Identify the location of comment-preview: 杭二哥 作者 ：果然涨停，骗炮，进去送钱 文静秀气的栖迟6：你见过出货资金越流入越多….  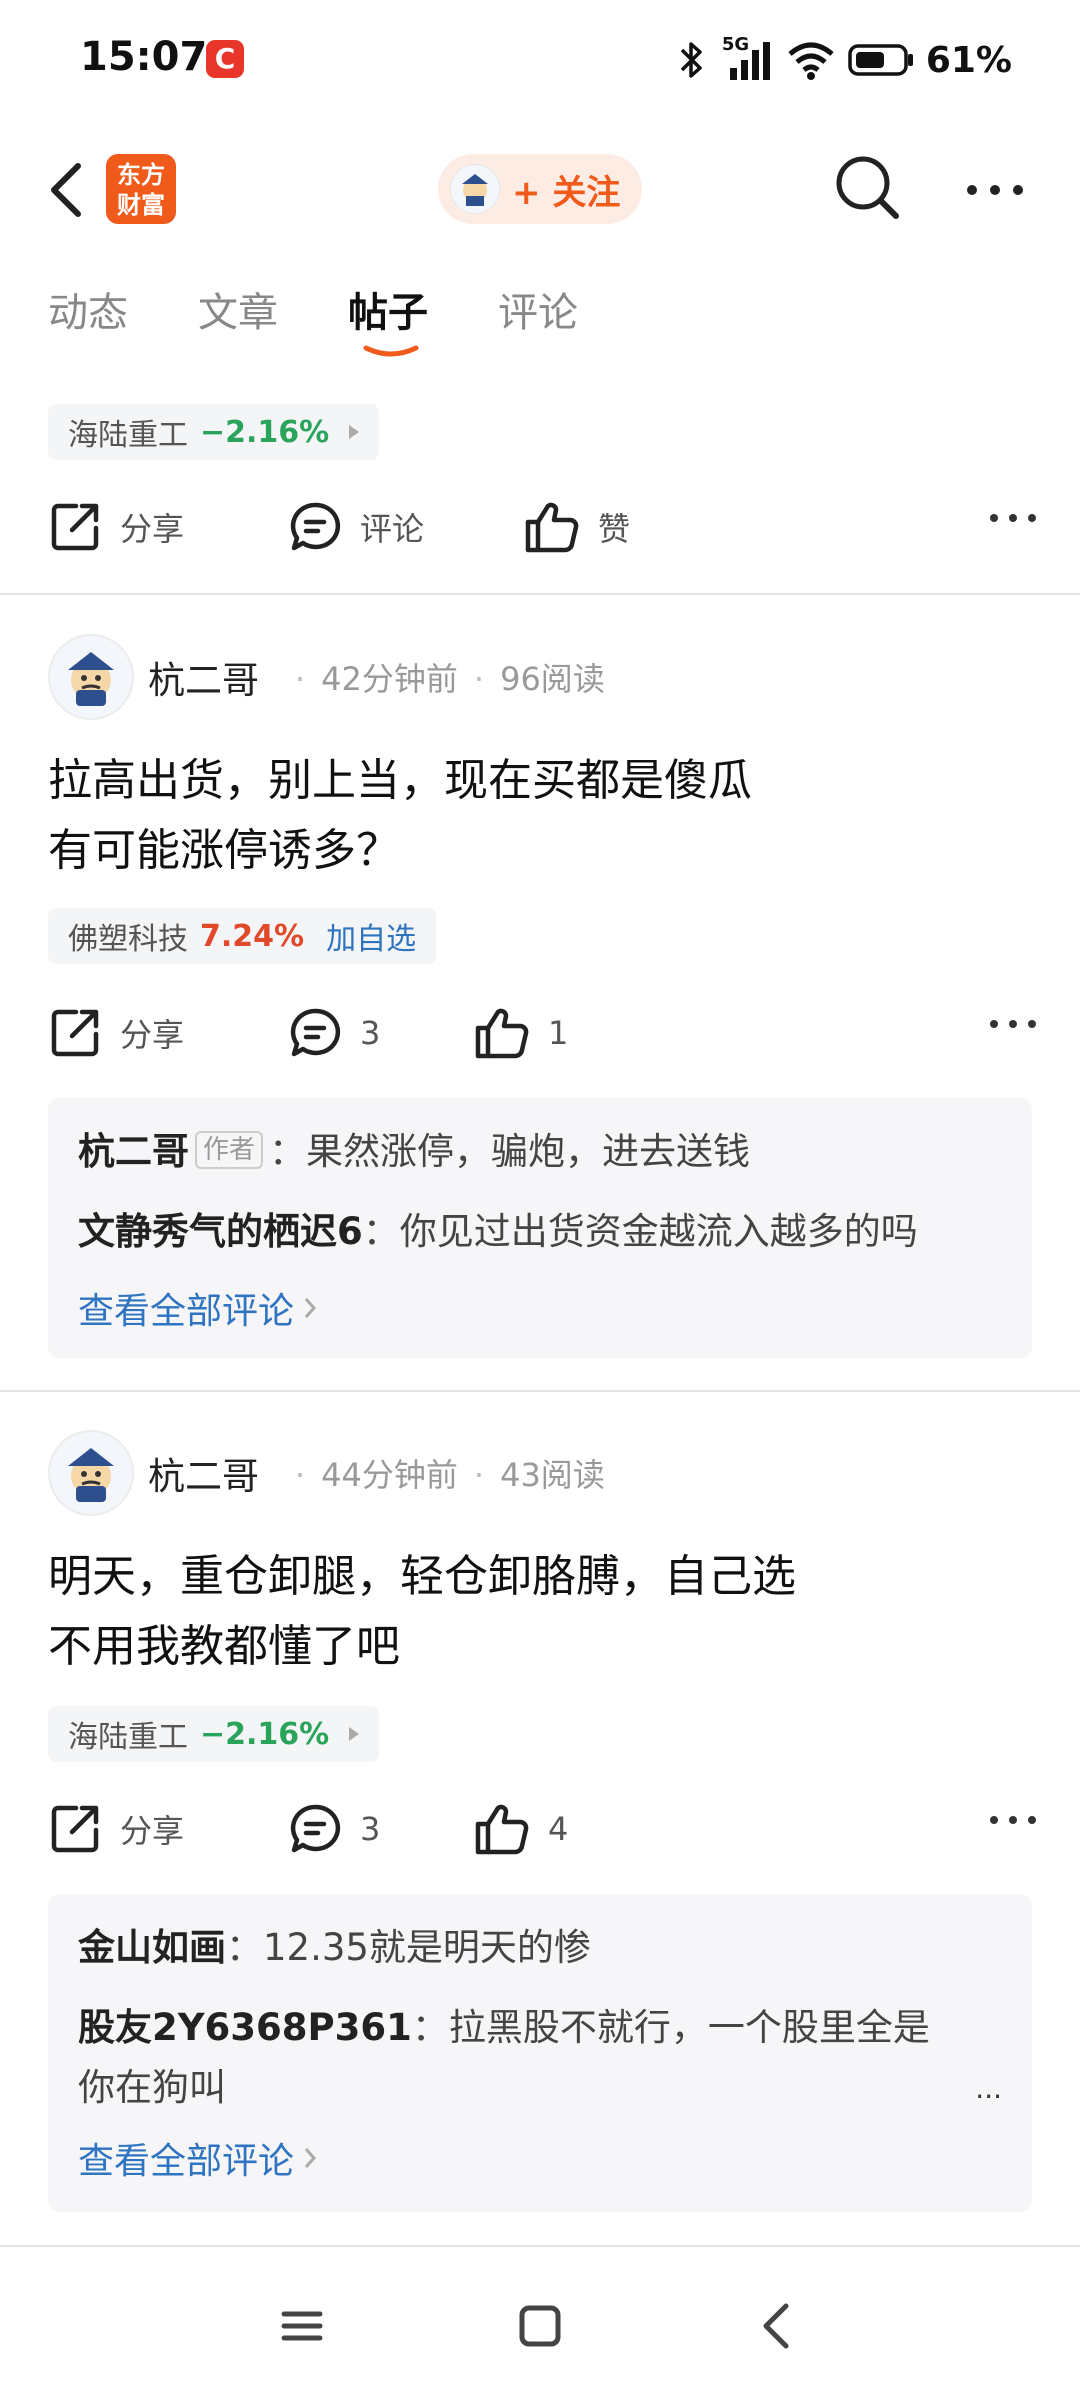
(540, 1228).